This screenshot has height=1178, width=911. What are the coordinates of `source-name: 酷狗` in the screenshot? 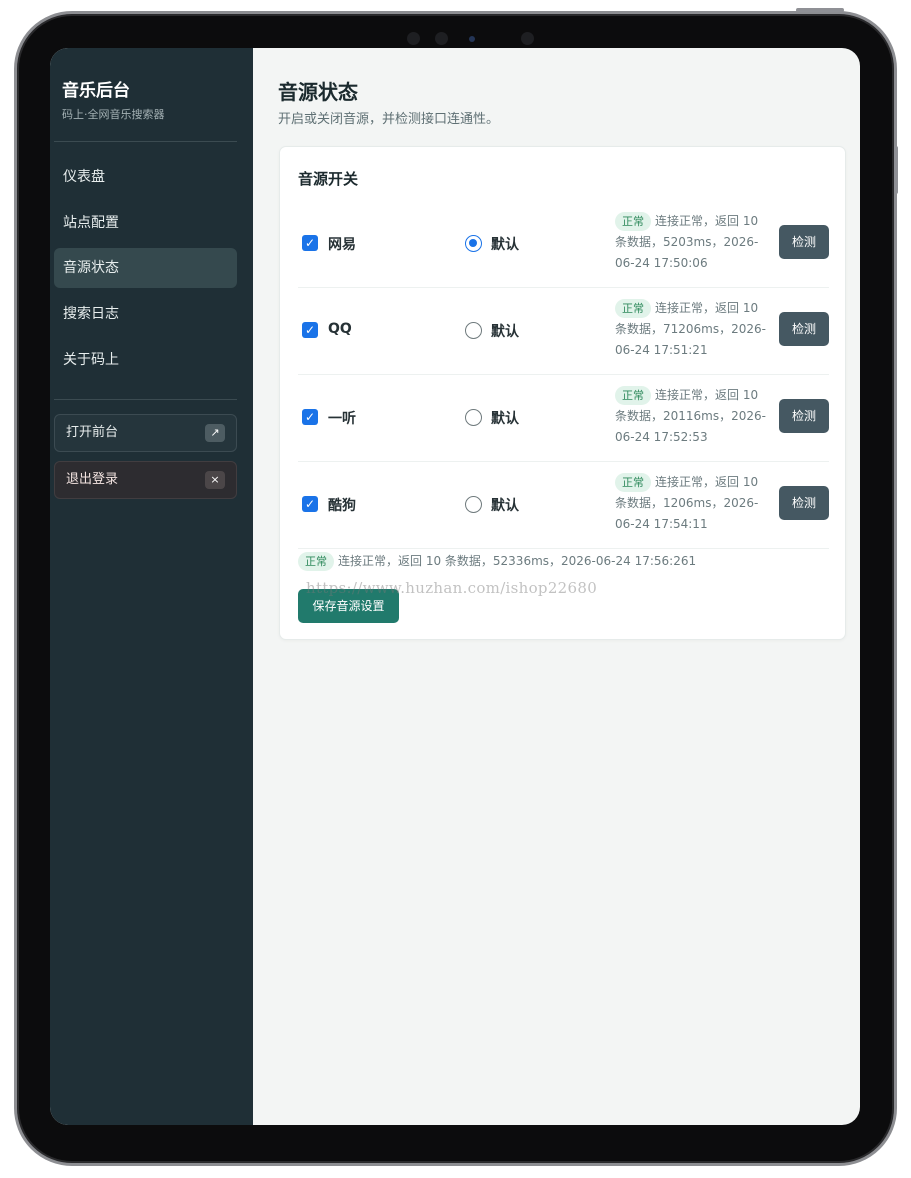 It's located at (342, 506).